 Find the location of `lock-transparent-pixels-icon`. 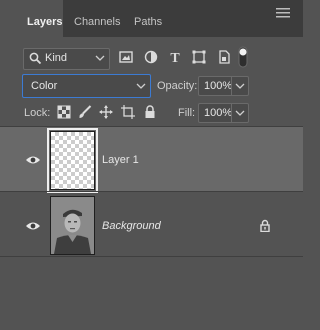

lock-transparent-pixels-icon is located at coordinates (64, 112).